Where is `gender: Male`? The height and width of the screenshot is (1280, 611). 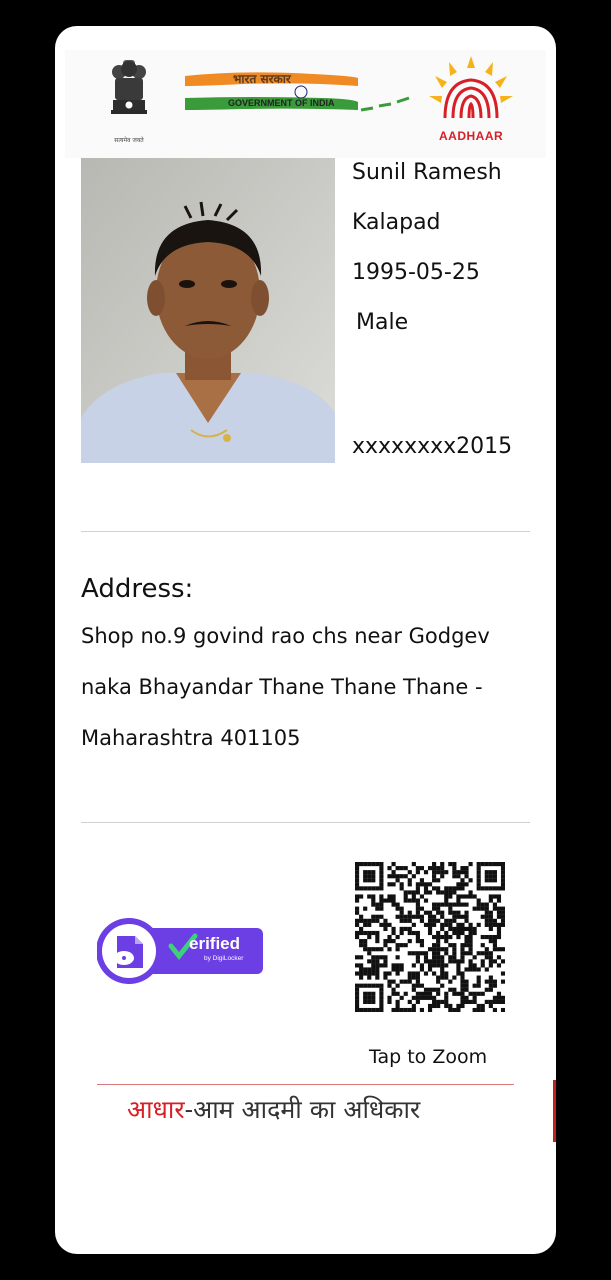 gender: Male is located at coordinates (382, 322).